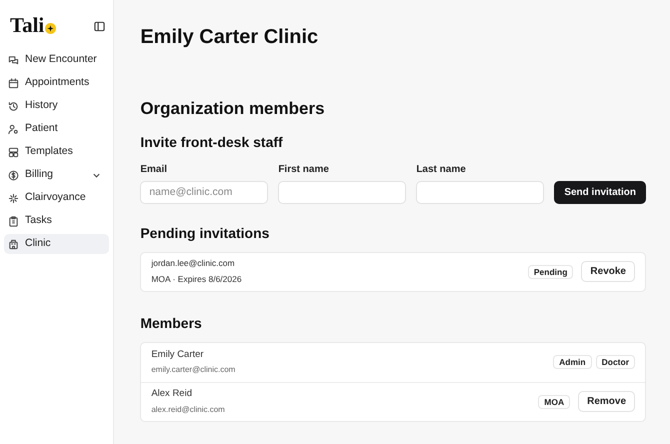 The width and height of the screenshot is (670, 444). What do you see at coordinates (205, 233) in the screenshot?
I see `section-heading: Pending invitations` at bounding box center [205, 233].